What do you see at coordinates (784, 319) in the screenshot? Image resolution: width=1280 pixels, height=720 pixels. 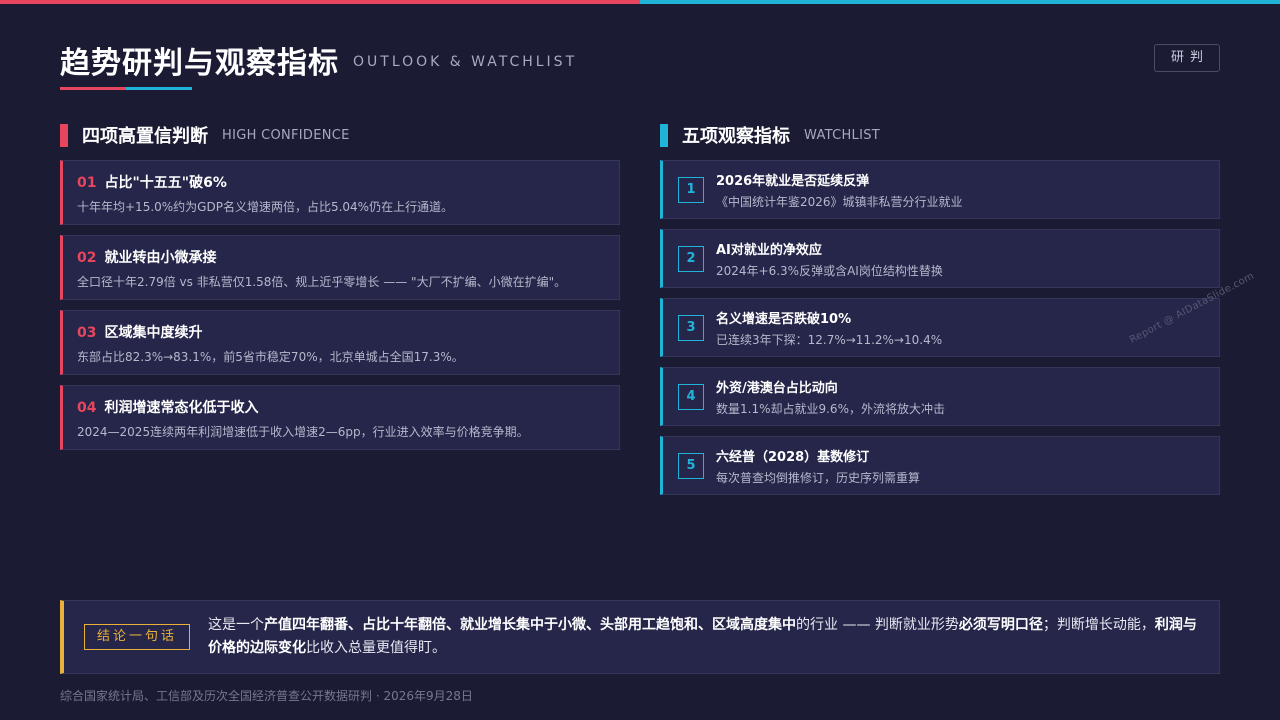 I see `watch-title: 名义增速是否跌破10%` at bounding box center [784, 319].